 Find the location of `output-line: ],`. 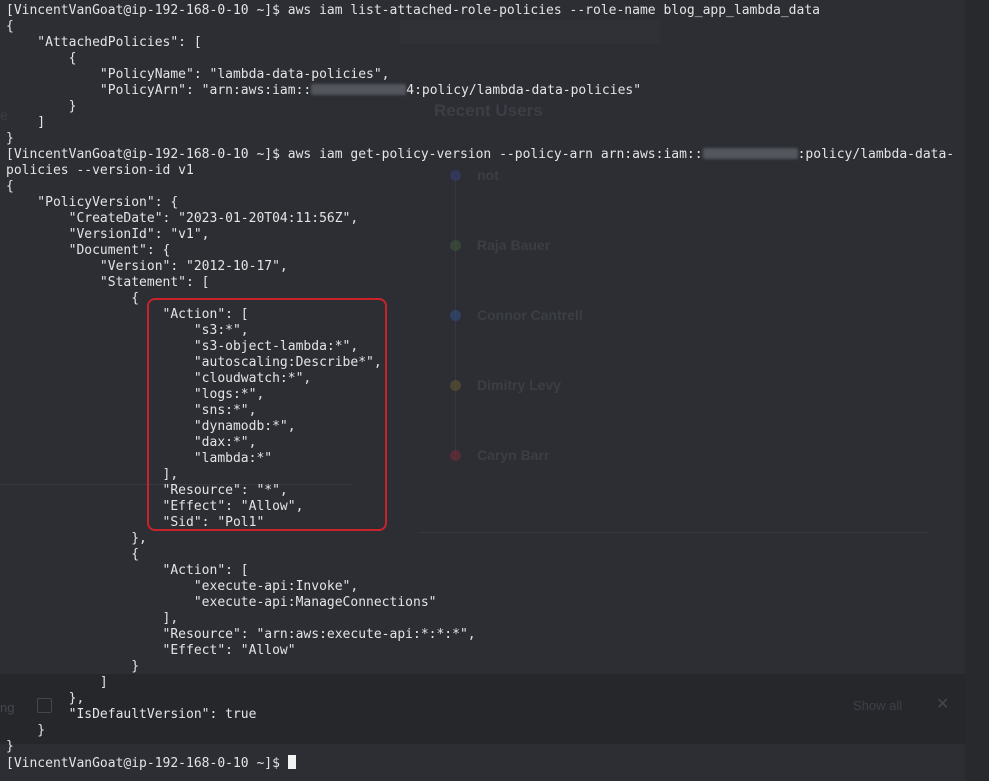

output-line: ], is located at coordinates (92, 618).